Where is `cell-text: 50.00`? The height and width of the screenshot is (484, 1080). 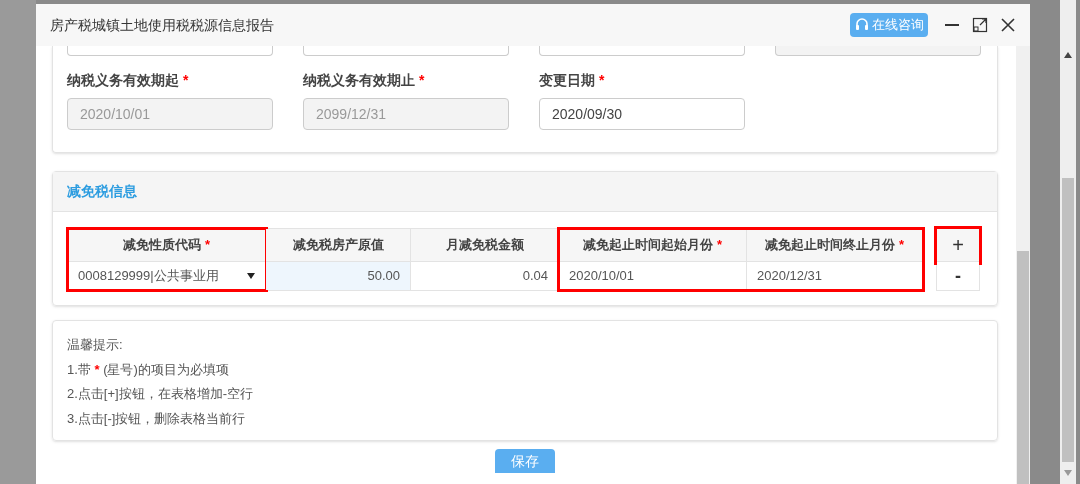
cell-text: 50.00 is located at coordinates (383, 276).